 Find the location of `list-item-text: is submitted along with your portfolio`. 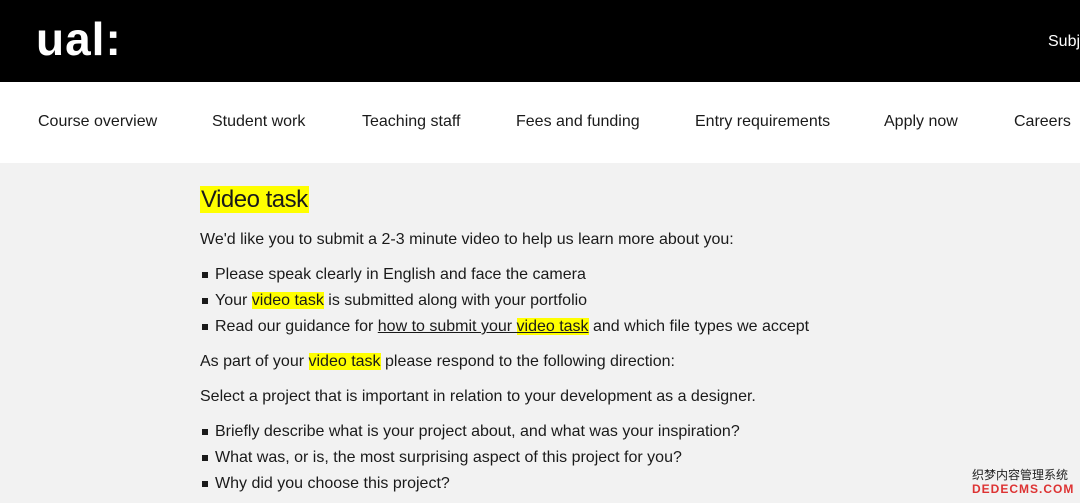

list-item-text: is submitted along with your portfolio is located at coordinates (455, 300).